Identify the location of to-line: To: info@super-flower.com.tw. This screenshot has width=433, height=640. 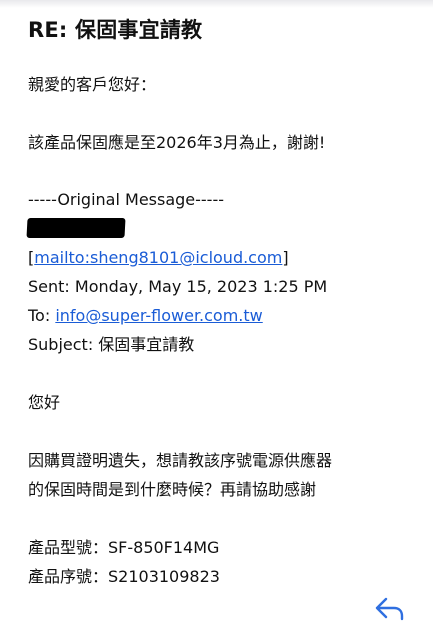
(145, 316).